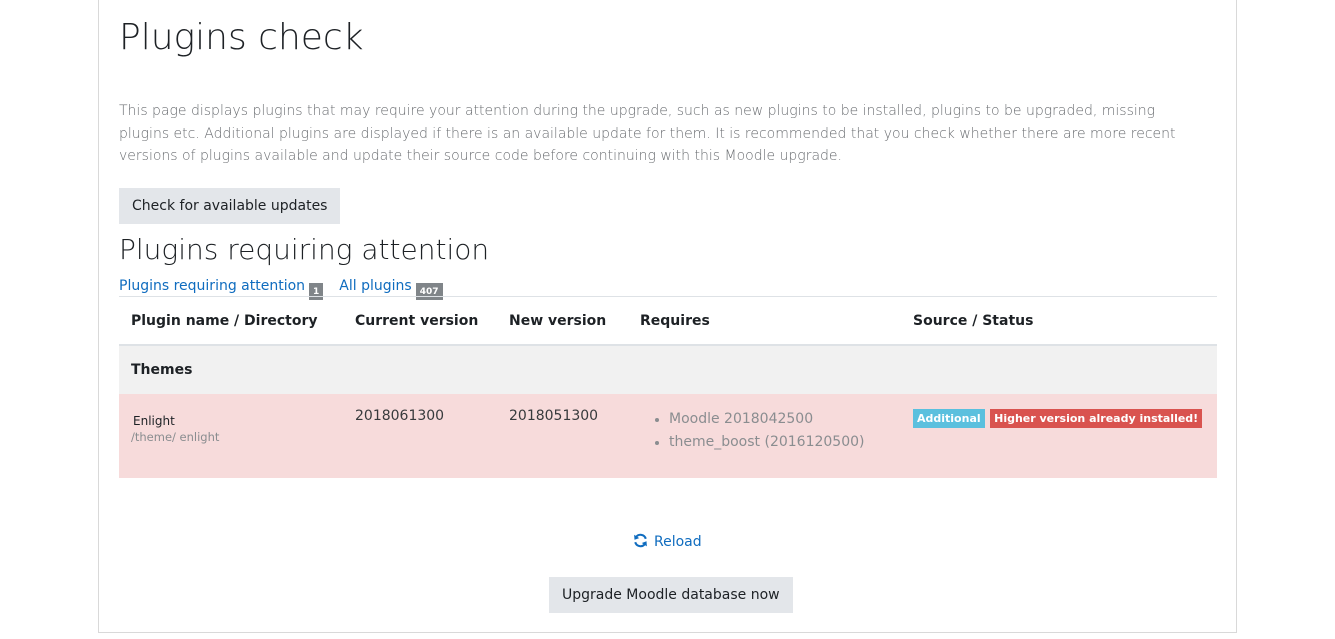  What do you see at coordinates (231, 436) in the screenshot?
I see `plugin-name-cell: Enlight /theme/ enlight` at bounding box center [231, 436].